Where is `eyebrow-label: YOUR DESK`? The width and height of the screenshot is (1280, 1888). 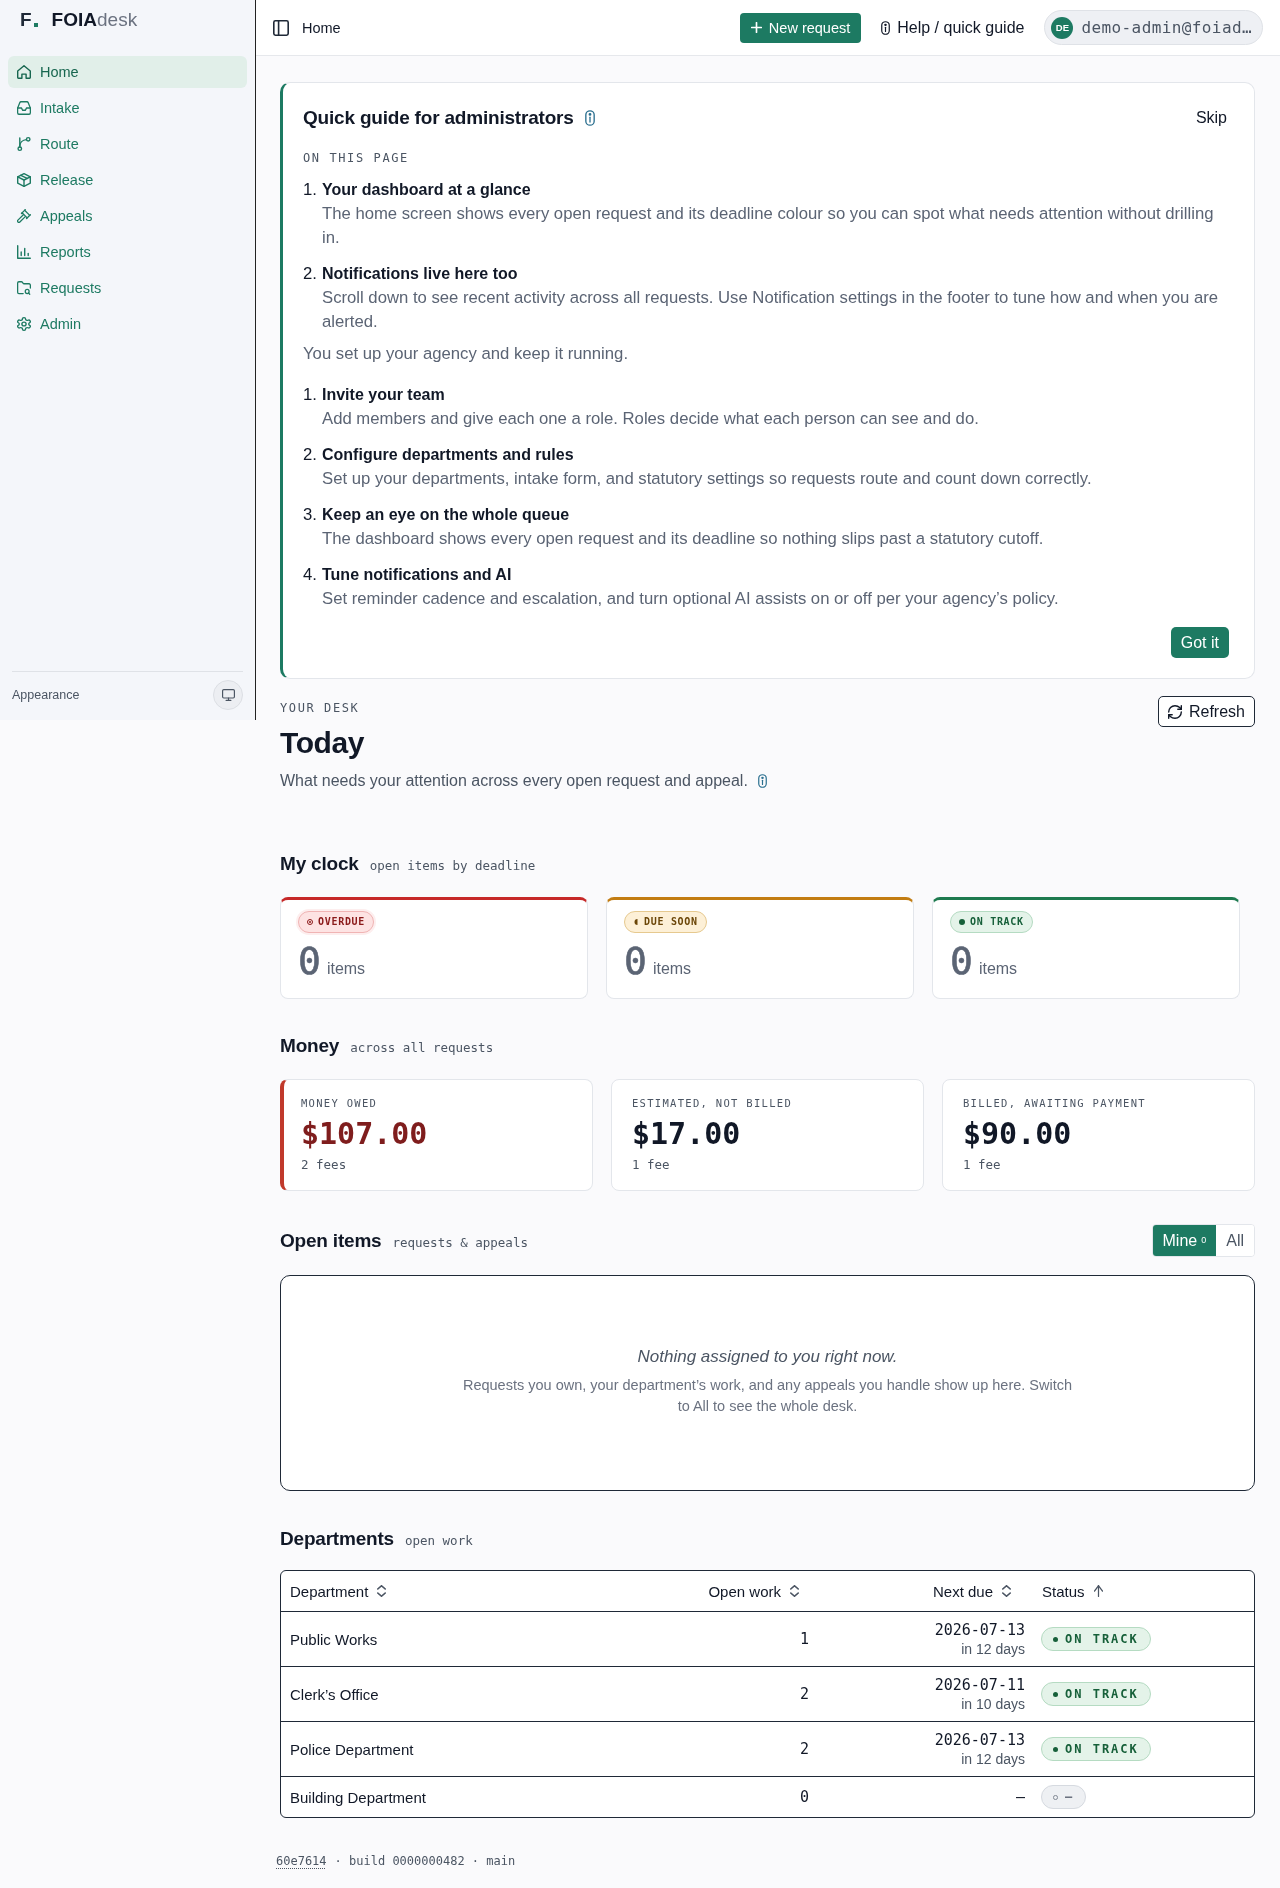 eyebrow-label: YOUR DESK is located at coordinates (320, 708).